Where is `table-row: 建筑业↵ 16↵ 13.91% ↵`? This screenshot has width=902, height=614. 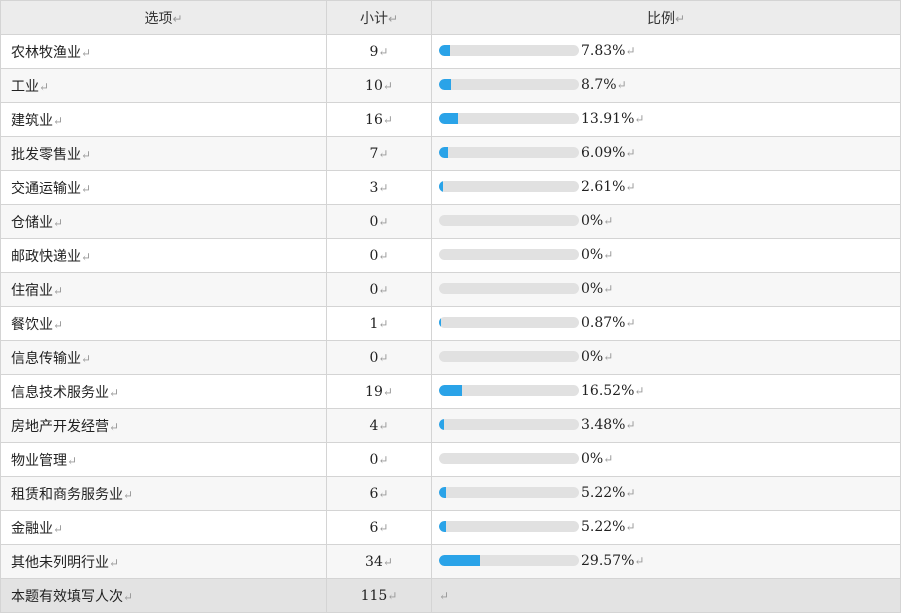 table-row: 建筑业↵ 16↵ 13.91% ↵ is located at coordinates (450, 119).